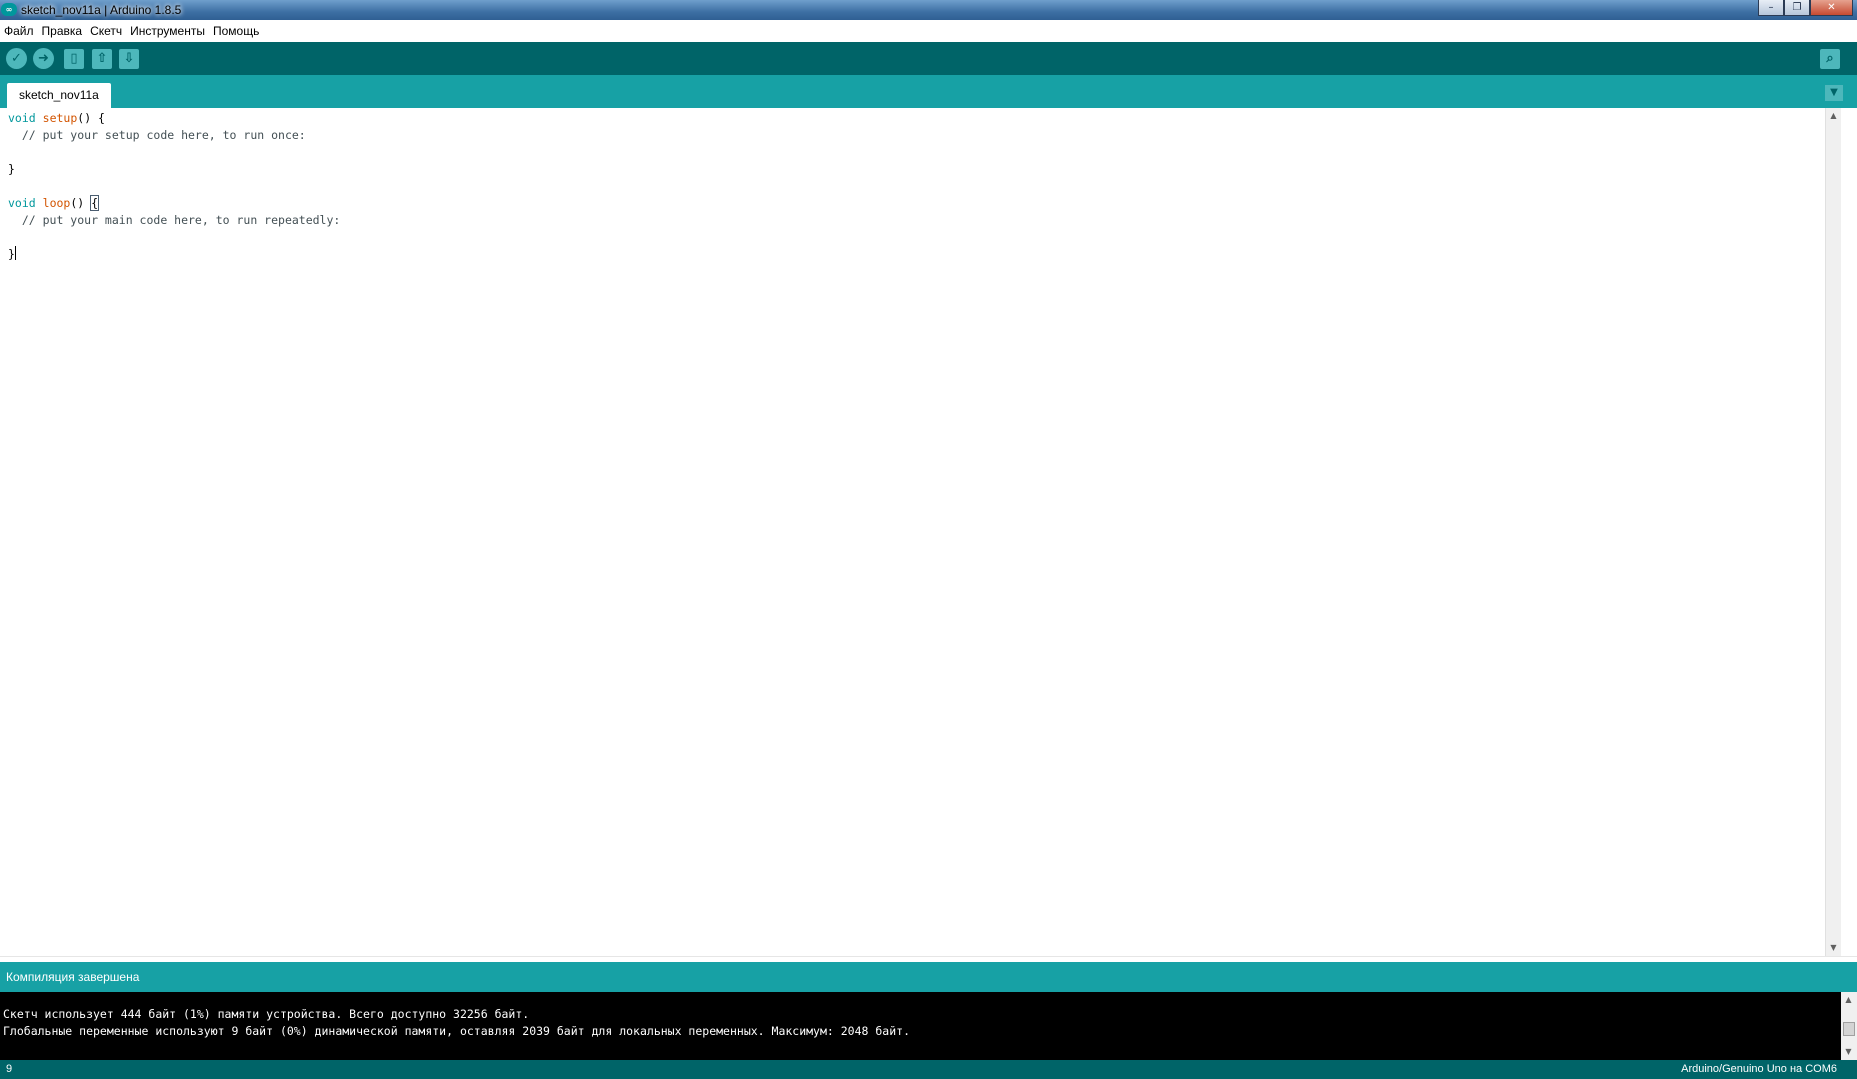 The width and height of the screenshot is (1857, 1079). I want to click on verify-button: ✓, so click(16, 58).